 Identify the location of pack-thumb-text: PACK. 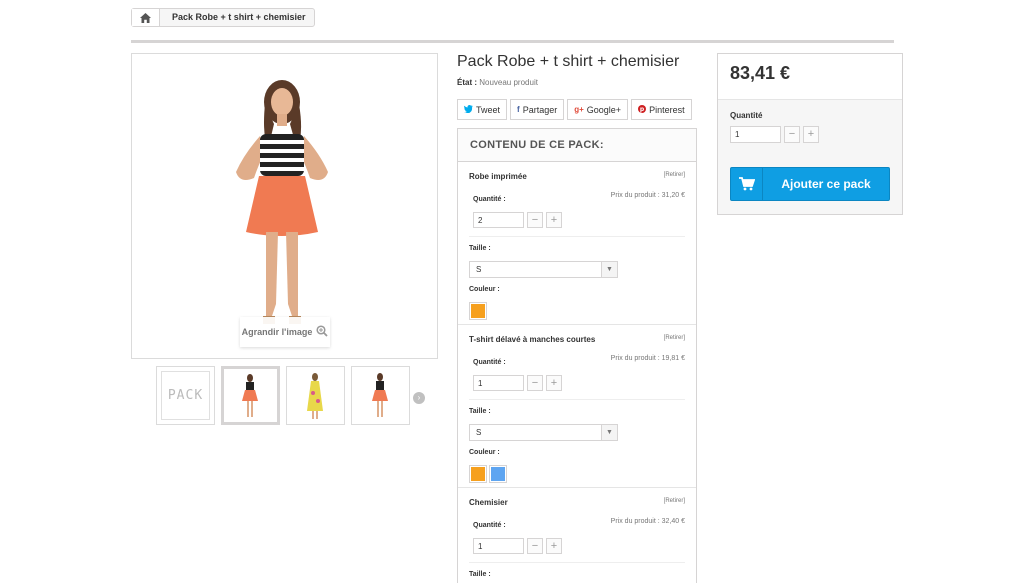
(185, 395).